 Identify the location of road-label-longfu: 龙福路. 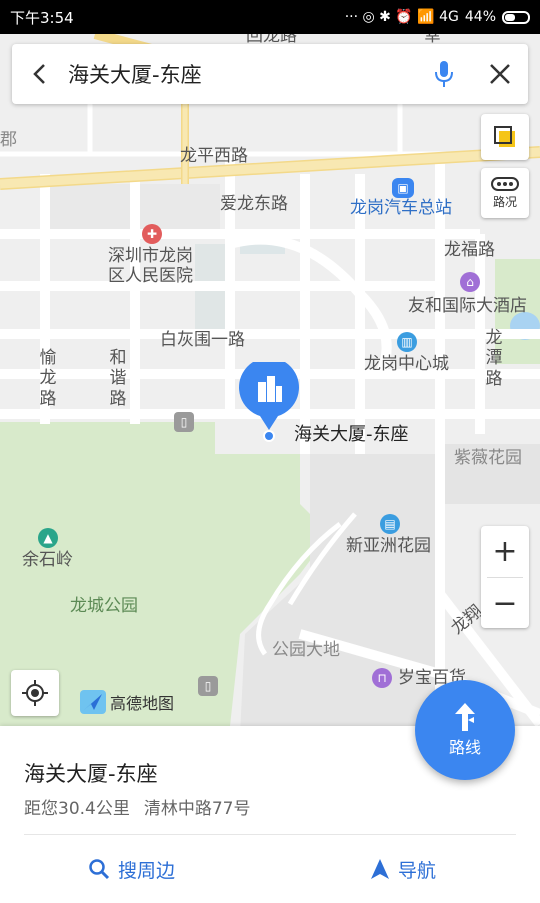
(469, 250).